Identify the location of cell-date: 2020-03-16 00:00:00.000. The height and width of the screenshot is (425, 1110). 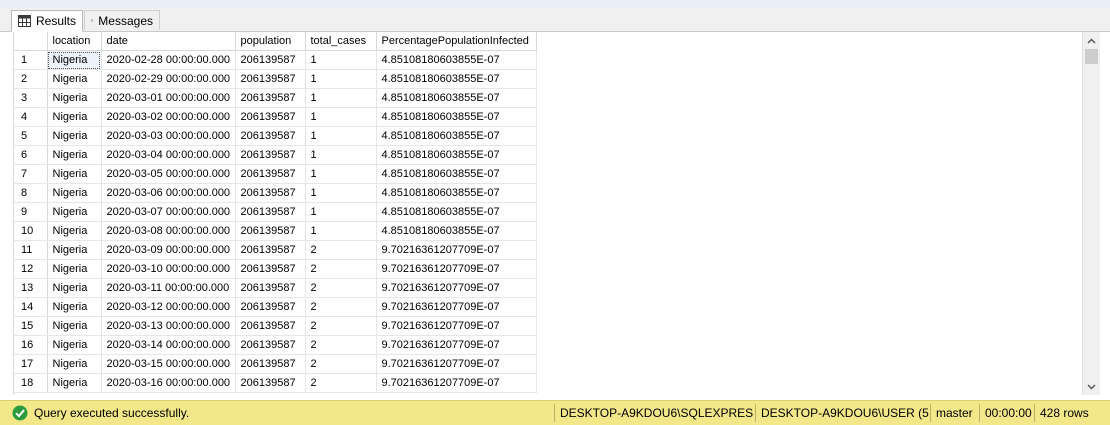
(168, 383).